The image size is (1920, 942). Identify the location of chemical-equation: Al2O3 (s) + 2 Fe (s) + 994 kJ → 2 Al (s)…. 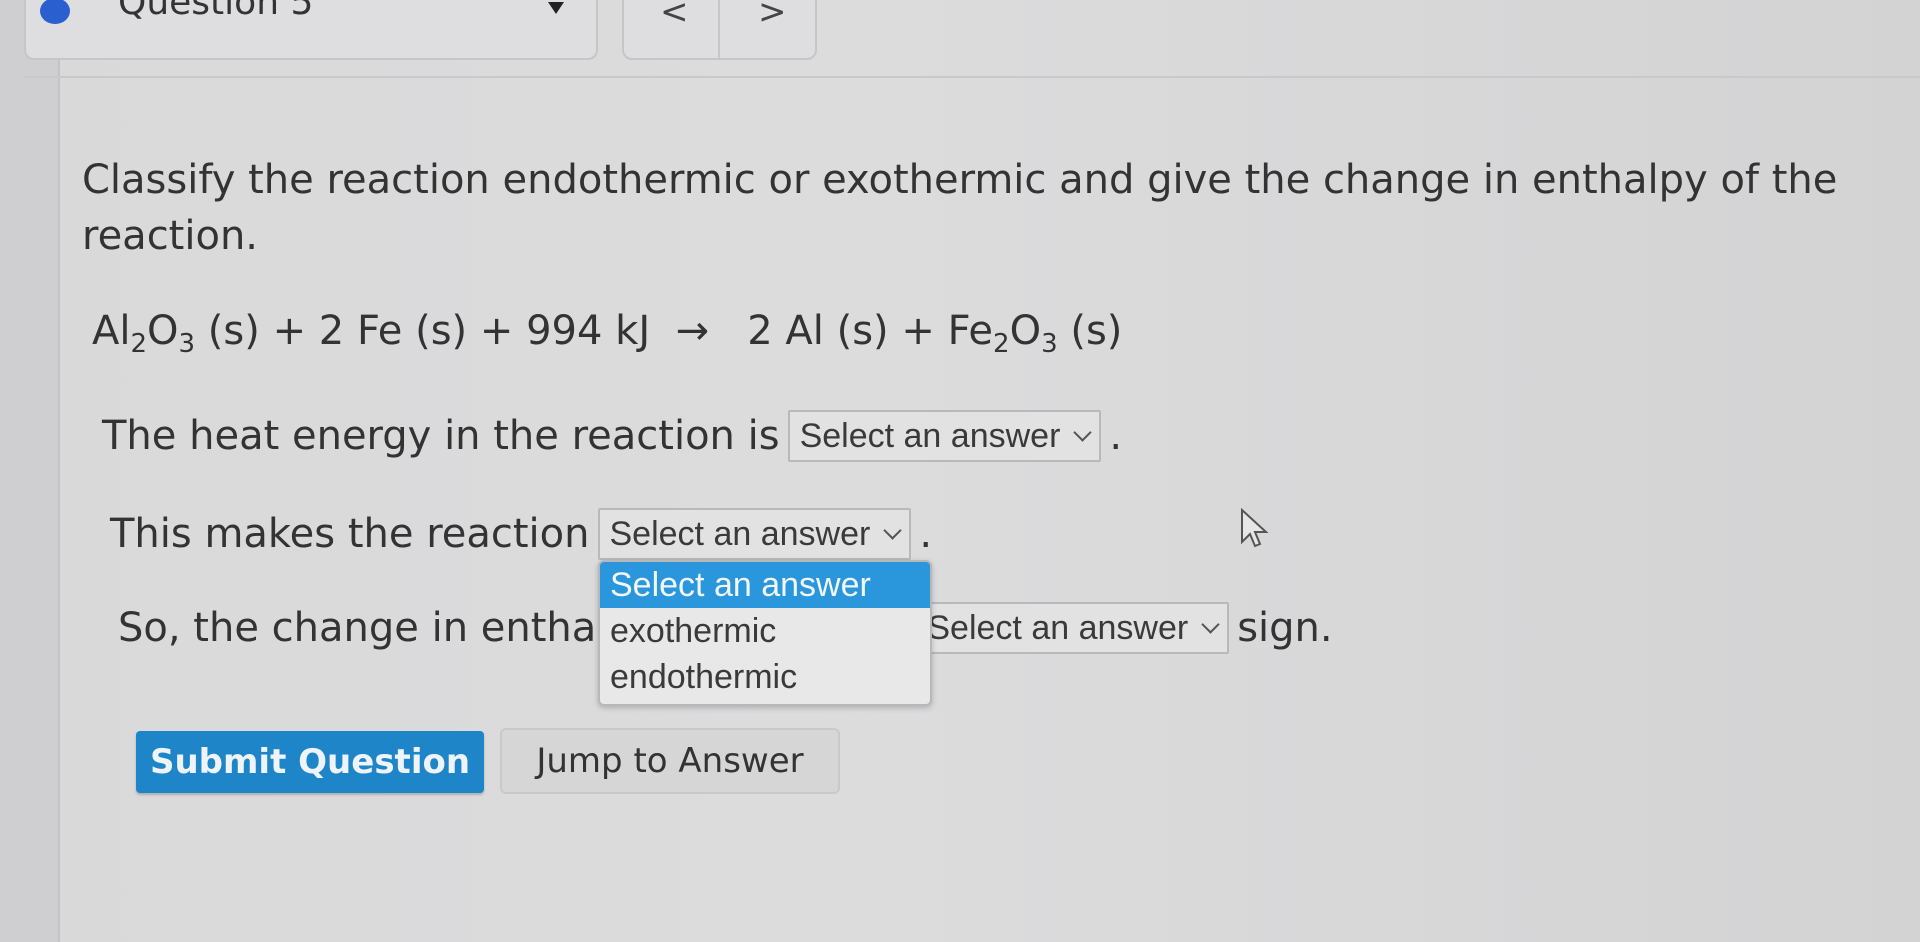
(607, 333).